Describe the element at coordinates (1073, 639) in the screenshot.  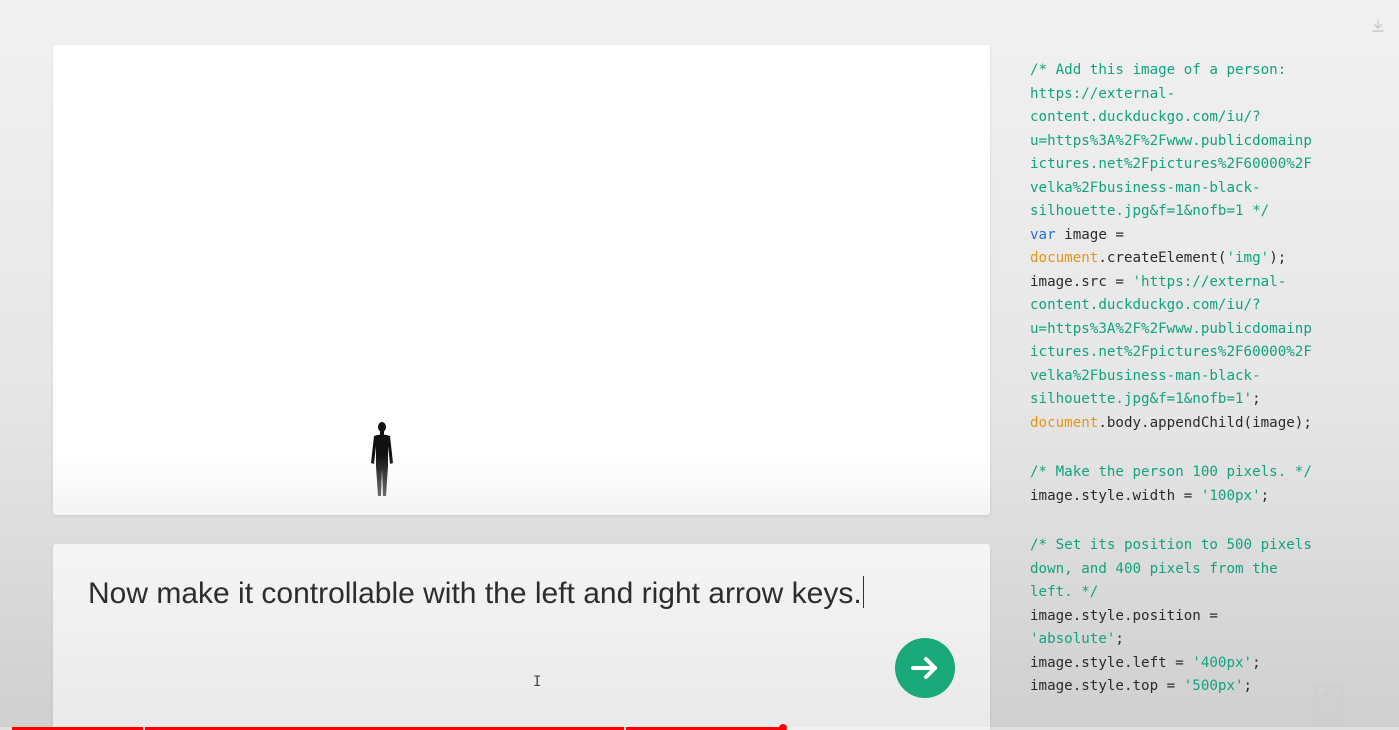
I see `code-token-string: 'absolute'` at that location.